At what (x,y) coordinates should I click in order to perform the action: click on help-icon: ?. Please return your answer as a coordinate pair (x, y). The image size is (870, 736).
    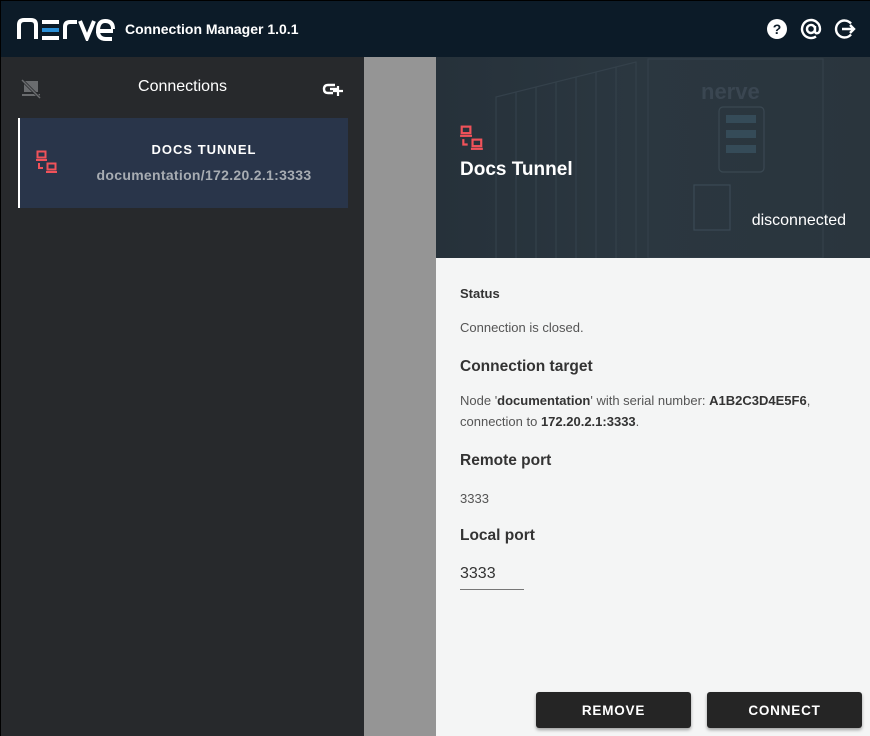
    Looking at the image, I should click on (777, 29).